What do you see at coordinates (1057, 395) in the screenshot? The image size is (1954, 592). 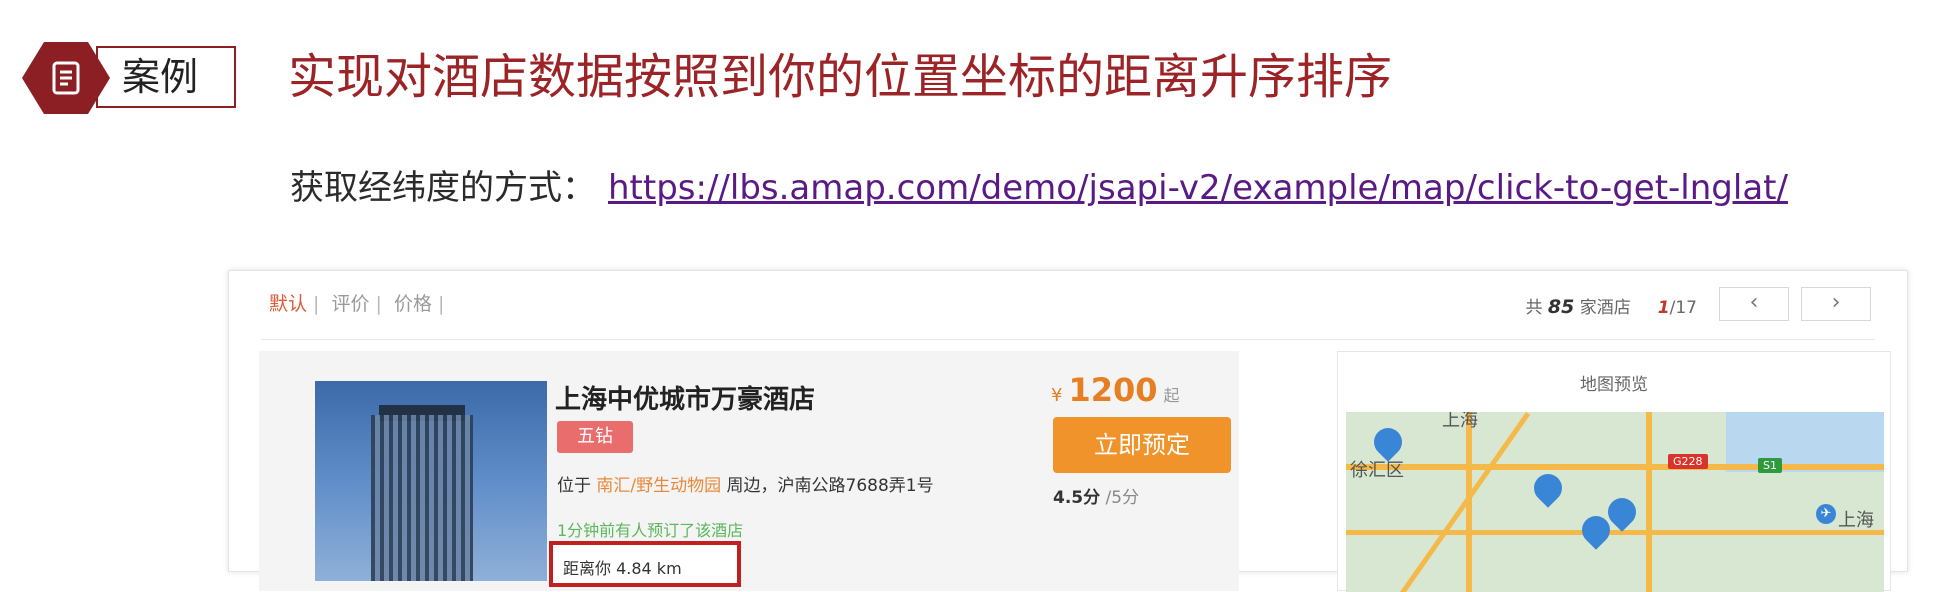 I see `price-symbol: ¥` at bounding box center [1057, 395].